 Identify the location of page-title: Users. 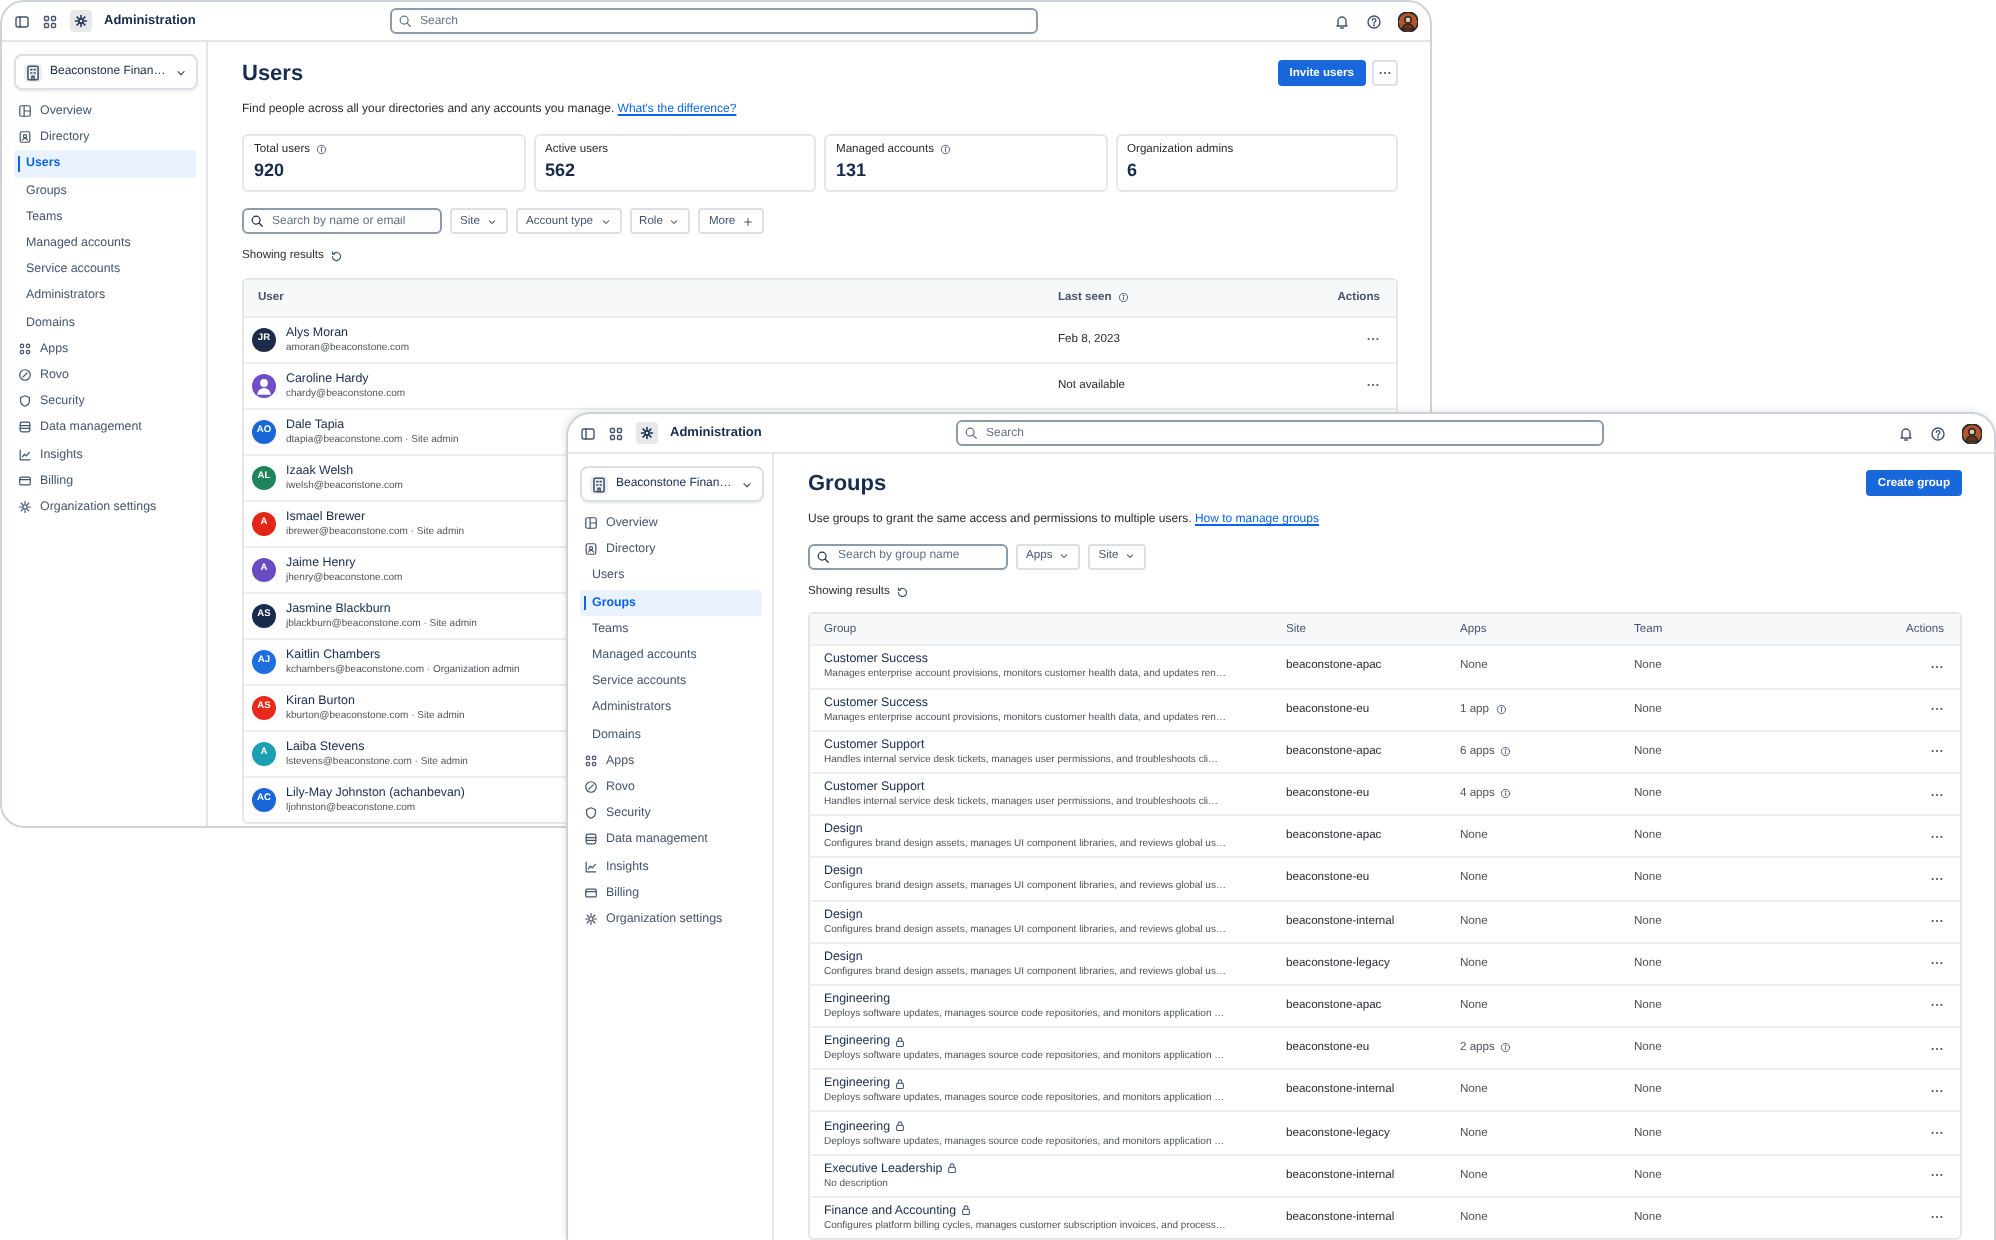
(273, 73).